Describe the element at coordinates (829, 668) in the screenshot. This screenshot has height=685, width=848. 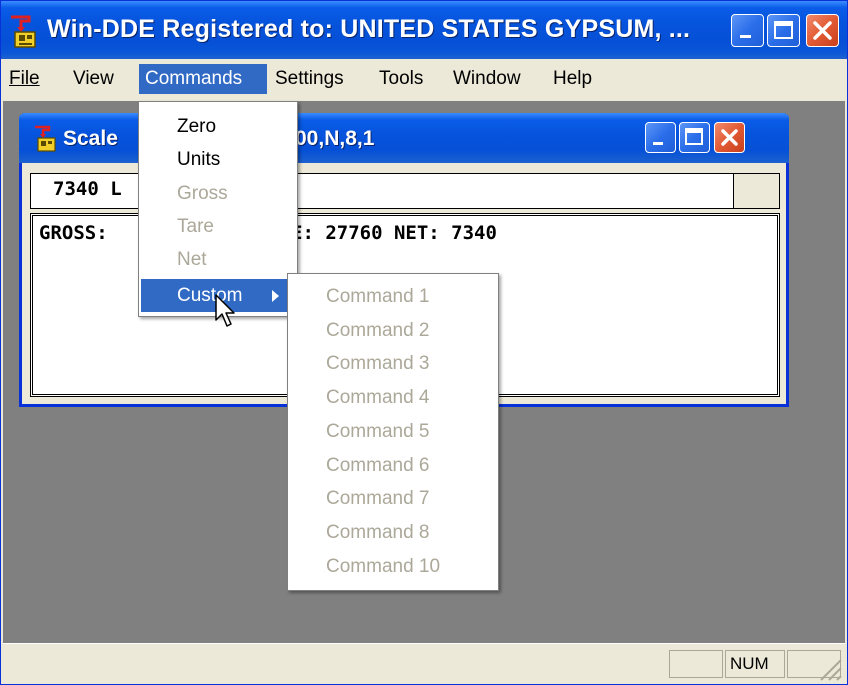
I see `resize-grip-icon` at that location.